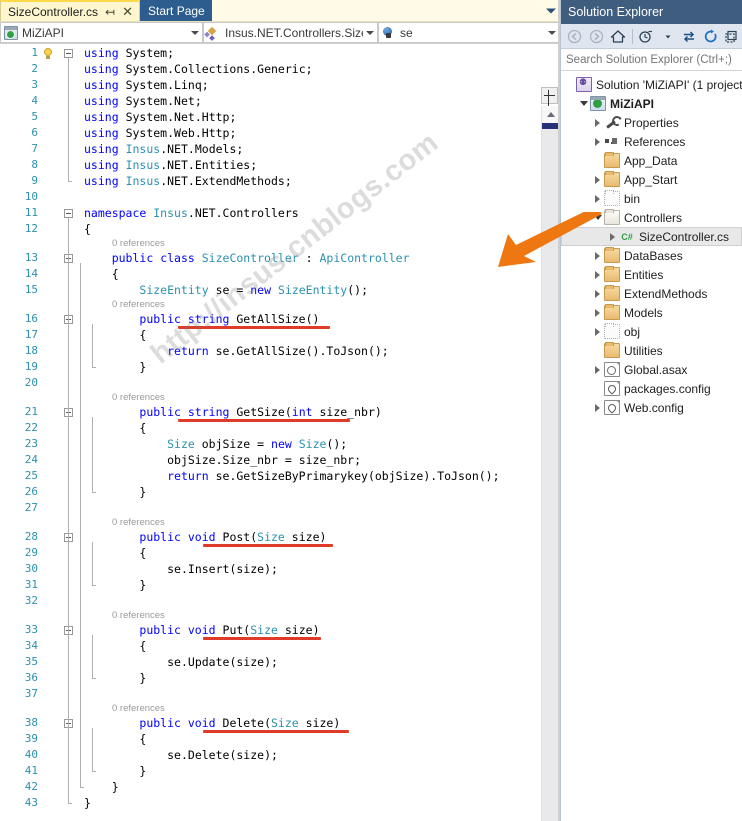 The width and height of the screenshot is (742, 821). What do you see at coordinates (31, 568) in the screenshot?
I see `line-number: 30` at bounding box center [31, 568].